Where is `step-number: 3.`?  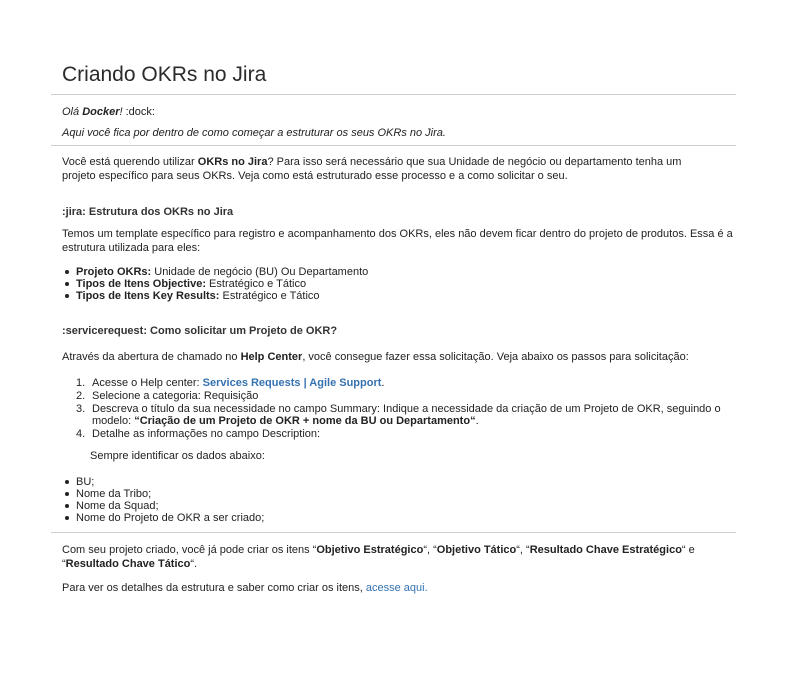 step-number: 3. is located at coordinates (81, 409).